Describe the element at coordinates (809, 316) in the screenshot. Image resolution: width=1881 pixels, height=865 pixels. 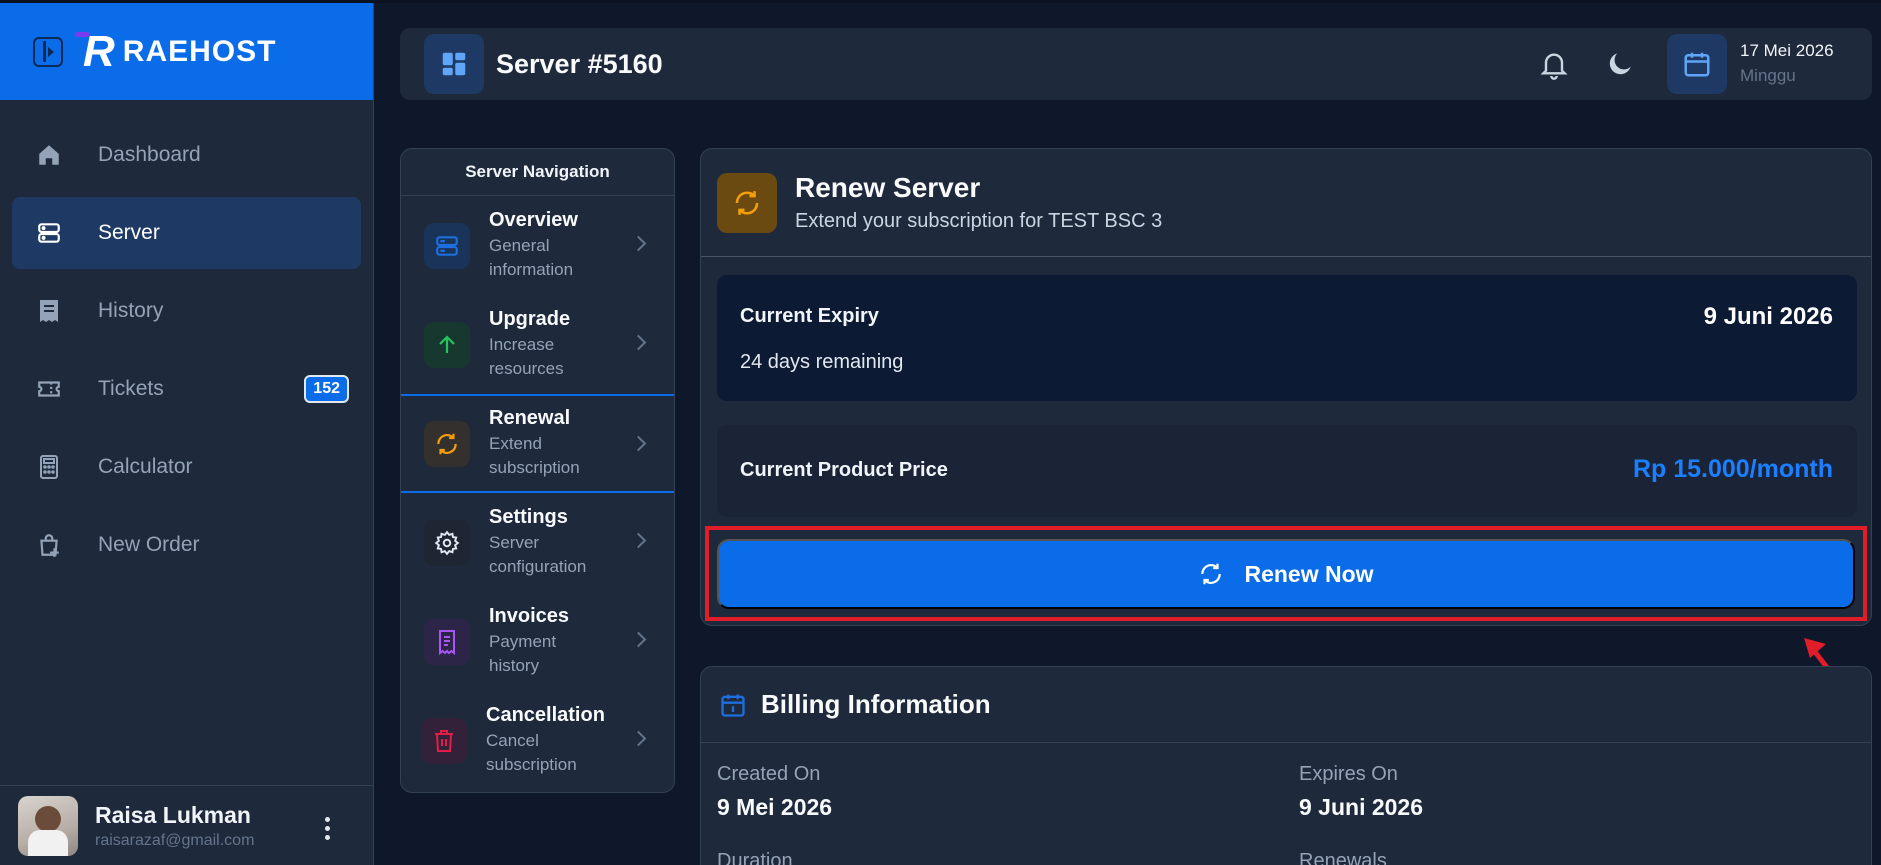
I see `expiry-label: Current Expiry` at that location.